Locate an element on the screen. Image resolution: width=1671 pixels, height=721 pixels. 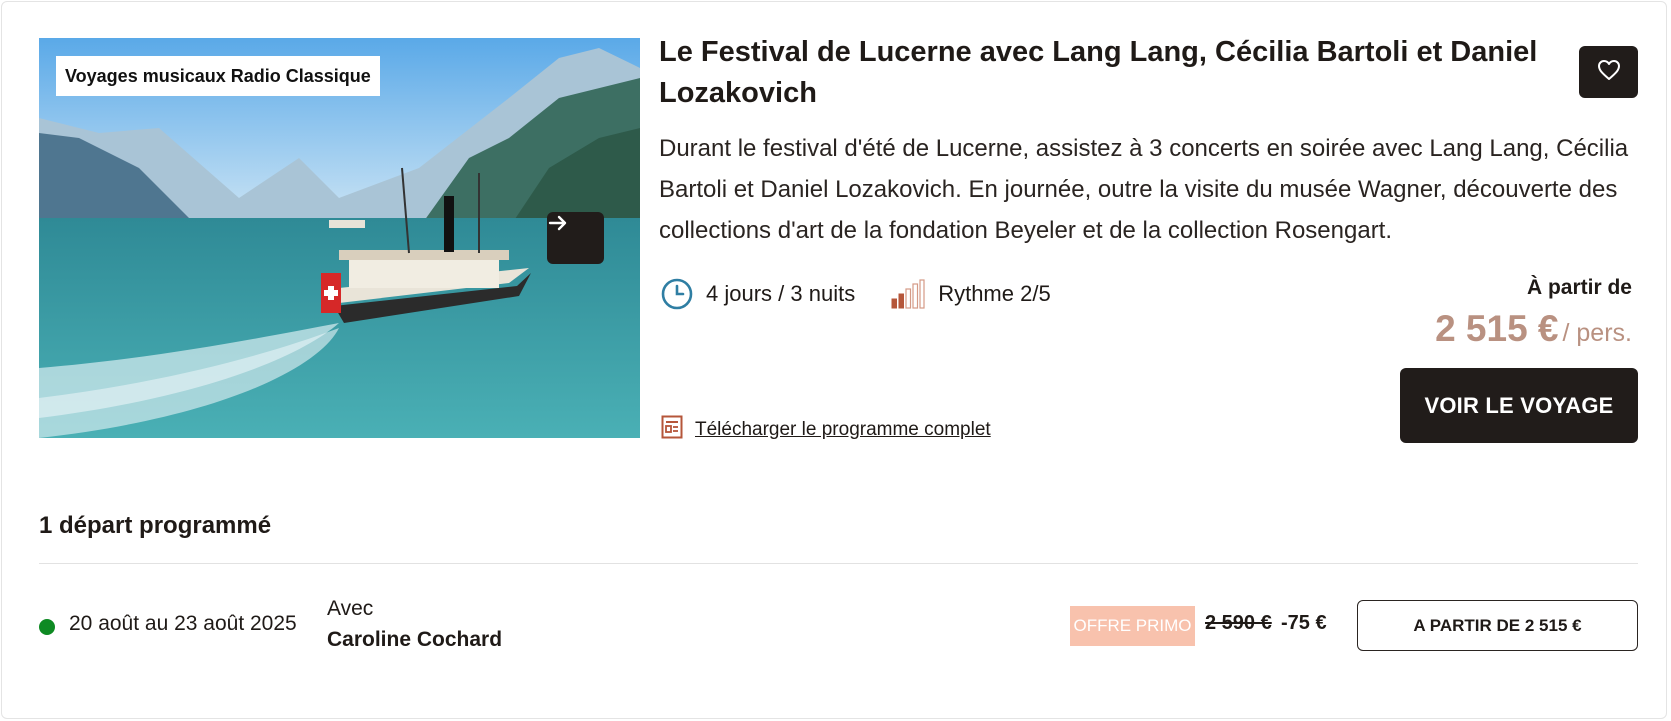
duration-label: 4 jours / 3 nuits is located at coordinates (781, 293).